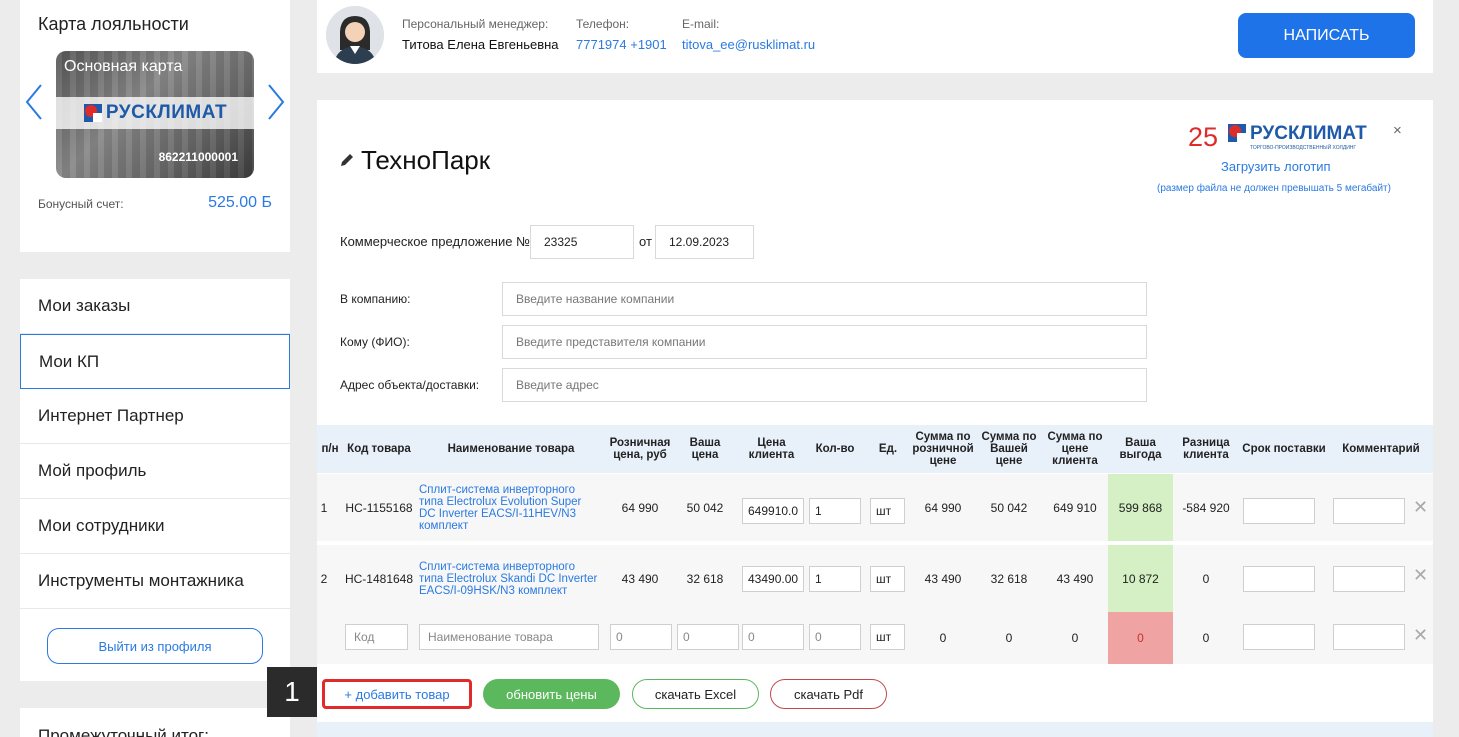 The height and width of the screenshot is (737, 1459). What do you see at coordinates (425, 160) in the screenshot?
I see `company-title: ТехноПарк` at bounding box center [425, 160].